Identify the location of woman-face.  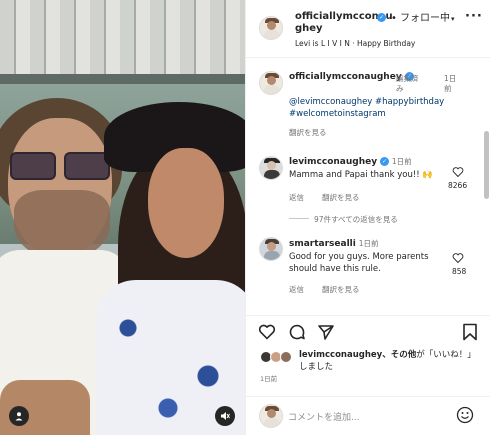
(186, 203).